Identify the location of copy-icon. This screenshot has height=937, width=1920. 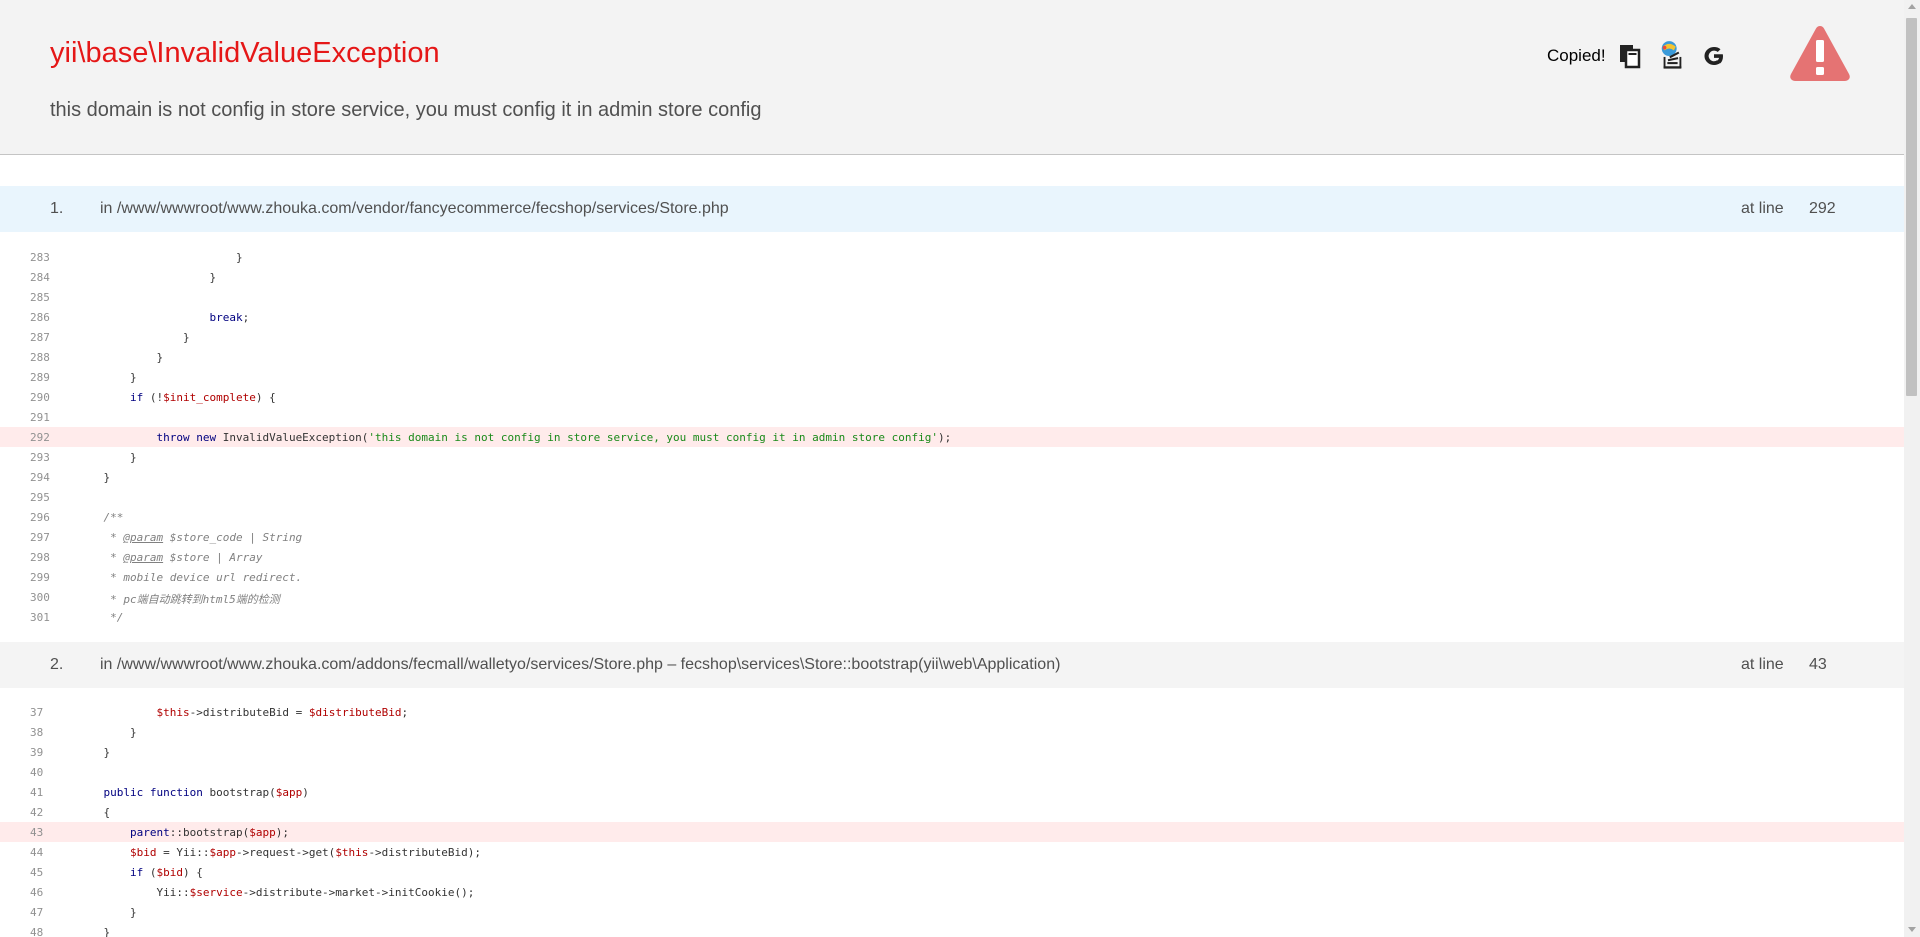
(1630, 56).